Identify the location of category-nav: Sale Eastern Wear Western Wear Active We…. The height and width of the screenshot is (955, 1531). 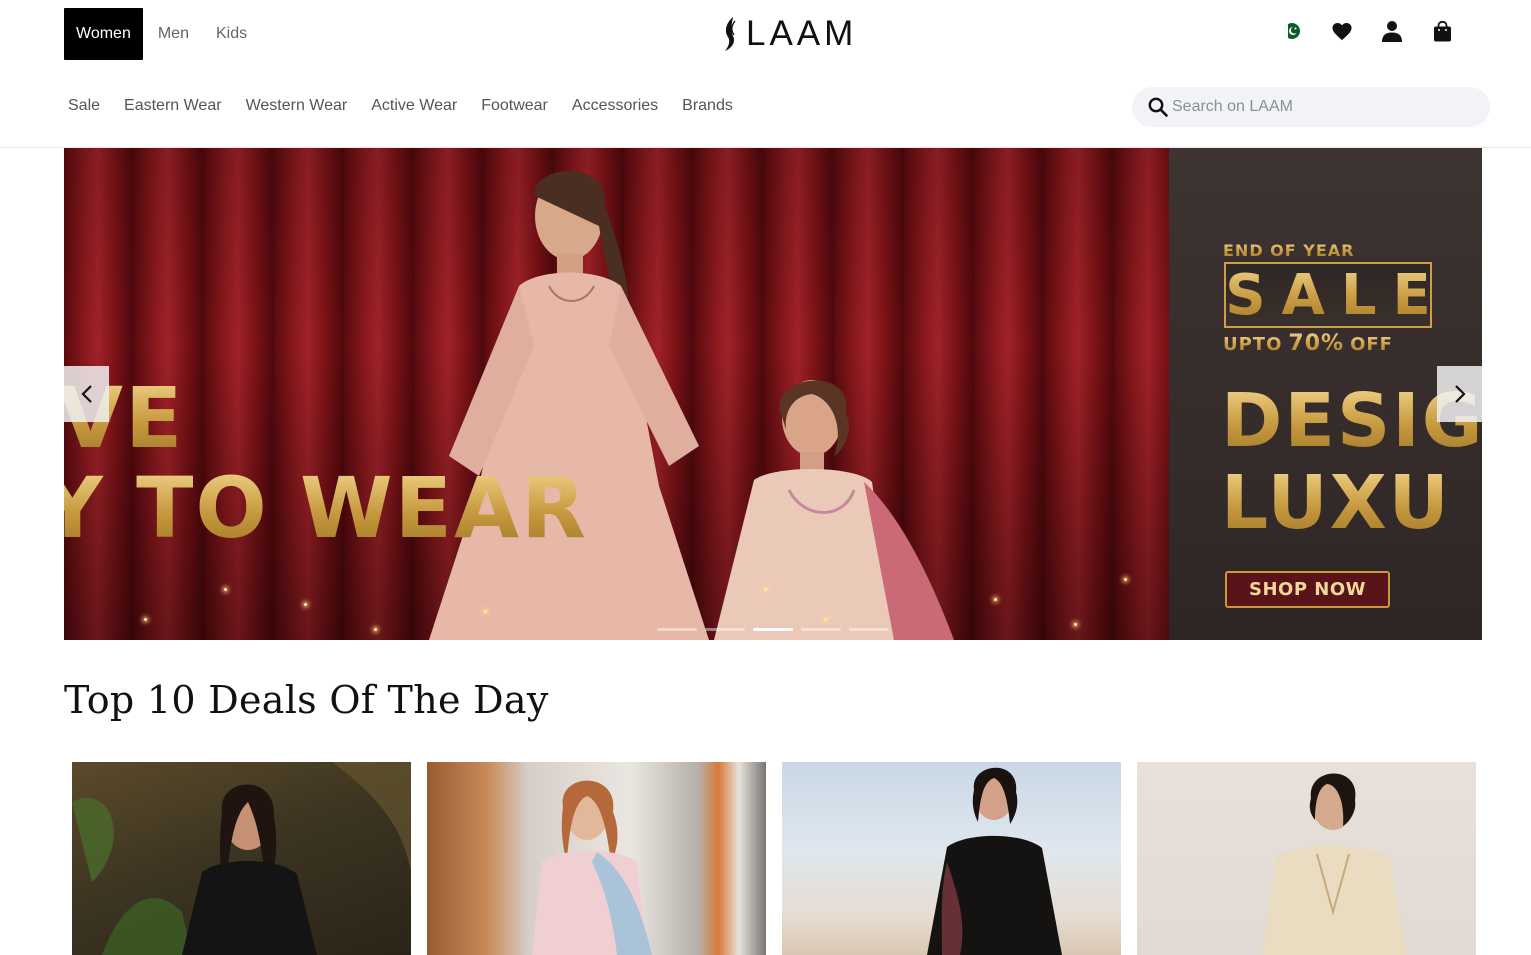
(400, 106).